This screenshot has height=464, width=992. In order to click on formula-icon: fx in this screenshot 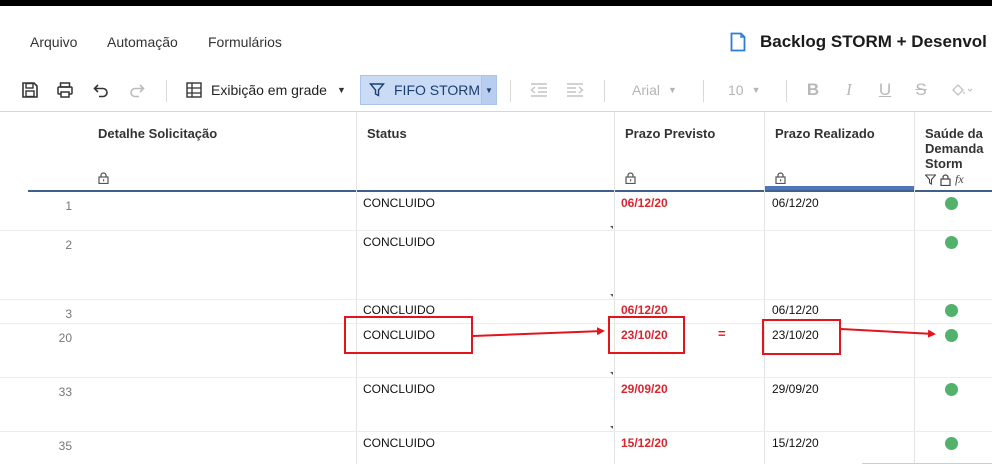, I will do `click(959, 179)`.